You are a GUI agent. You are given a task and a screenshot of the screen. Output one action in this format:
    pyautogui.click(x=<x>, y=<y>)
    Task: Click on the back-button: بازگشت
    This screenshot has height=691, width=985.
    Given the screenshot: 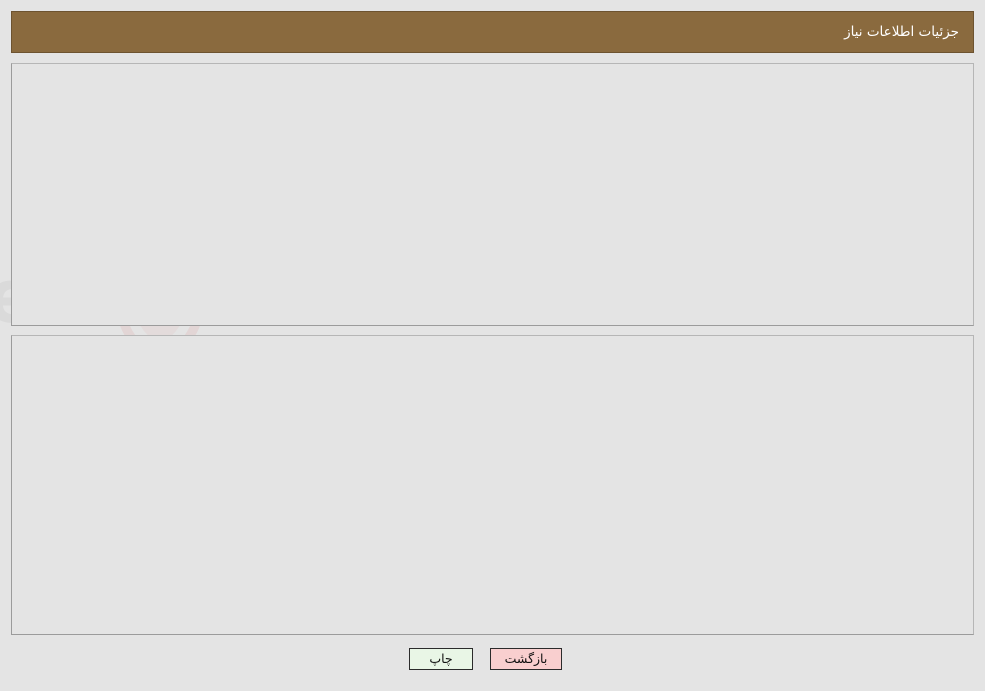 What is the action you would take?
    pyautogui.click(x=526, y=659)
    